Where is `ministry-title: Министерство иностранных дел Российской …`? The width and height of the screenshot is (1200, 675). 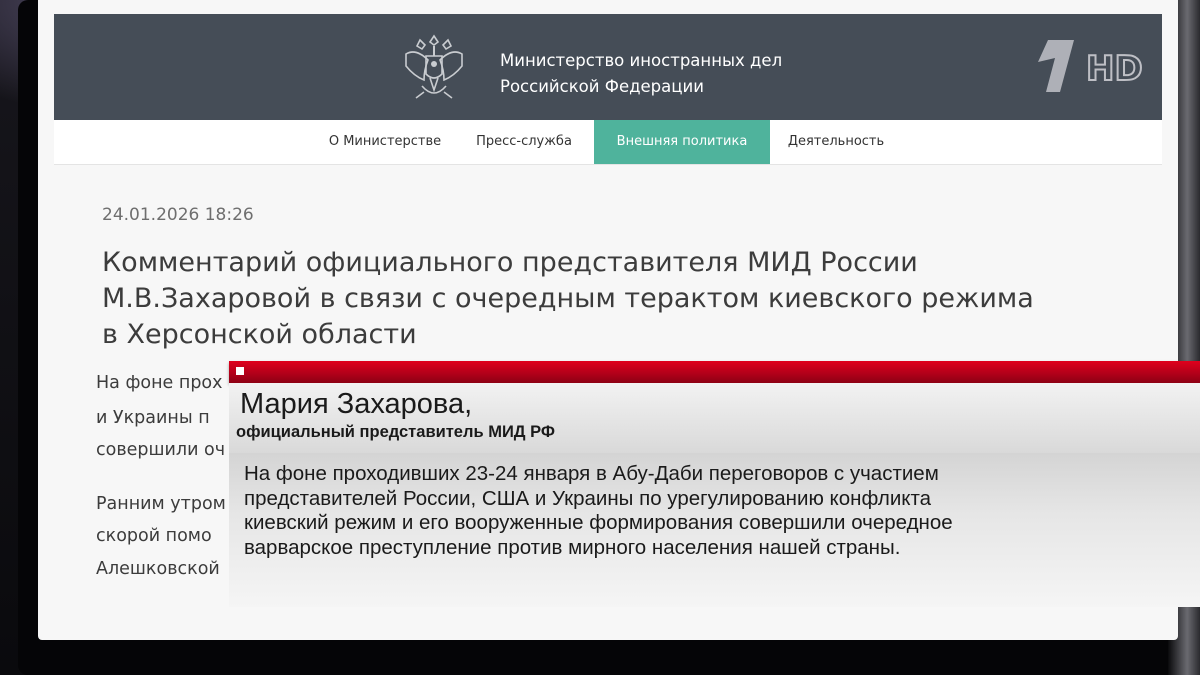 ministry-title: Министерство иностранных дел Российской … is located at coordinates (641, 74).